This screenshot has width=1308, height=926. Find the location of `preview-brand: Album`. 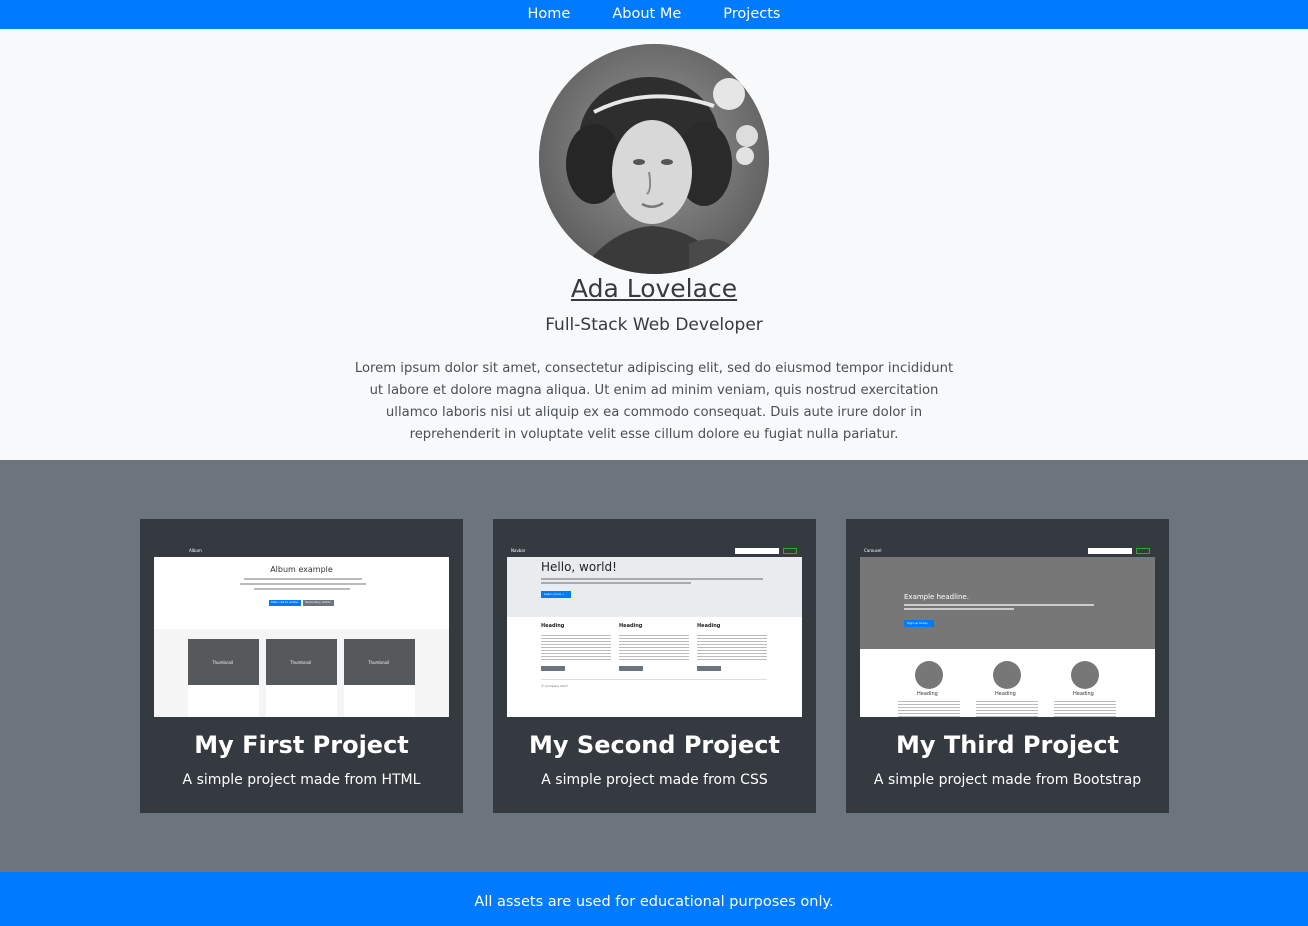

preview-brand: Album is located at coordinates (195, 550).